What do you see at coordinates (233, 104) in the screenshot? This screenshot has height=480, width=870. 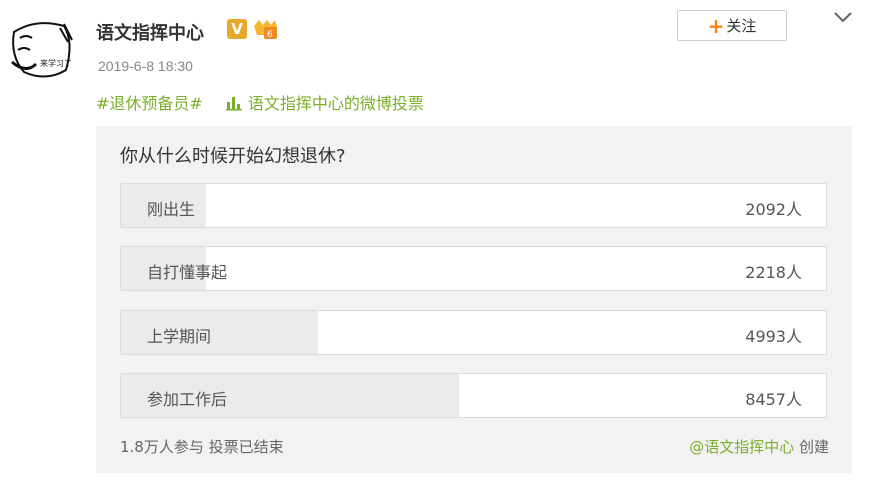 I see `poll-chart-icon` at bounding box center [233, 104].